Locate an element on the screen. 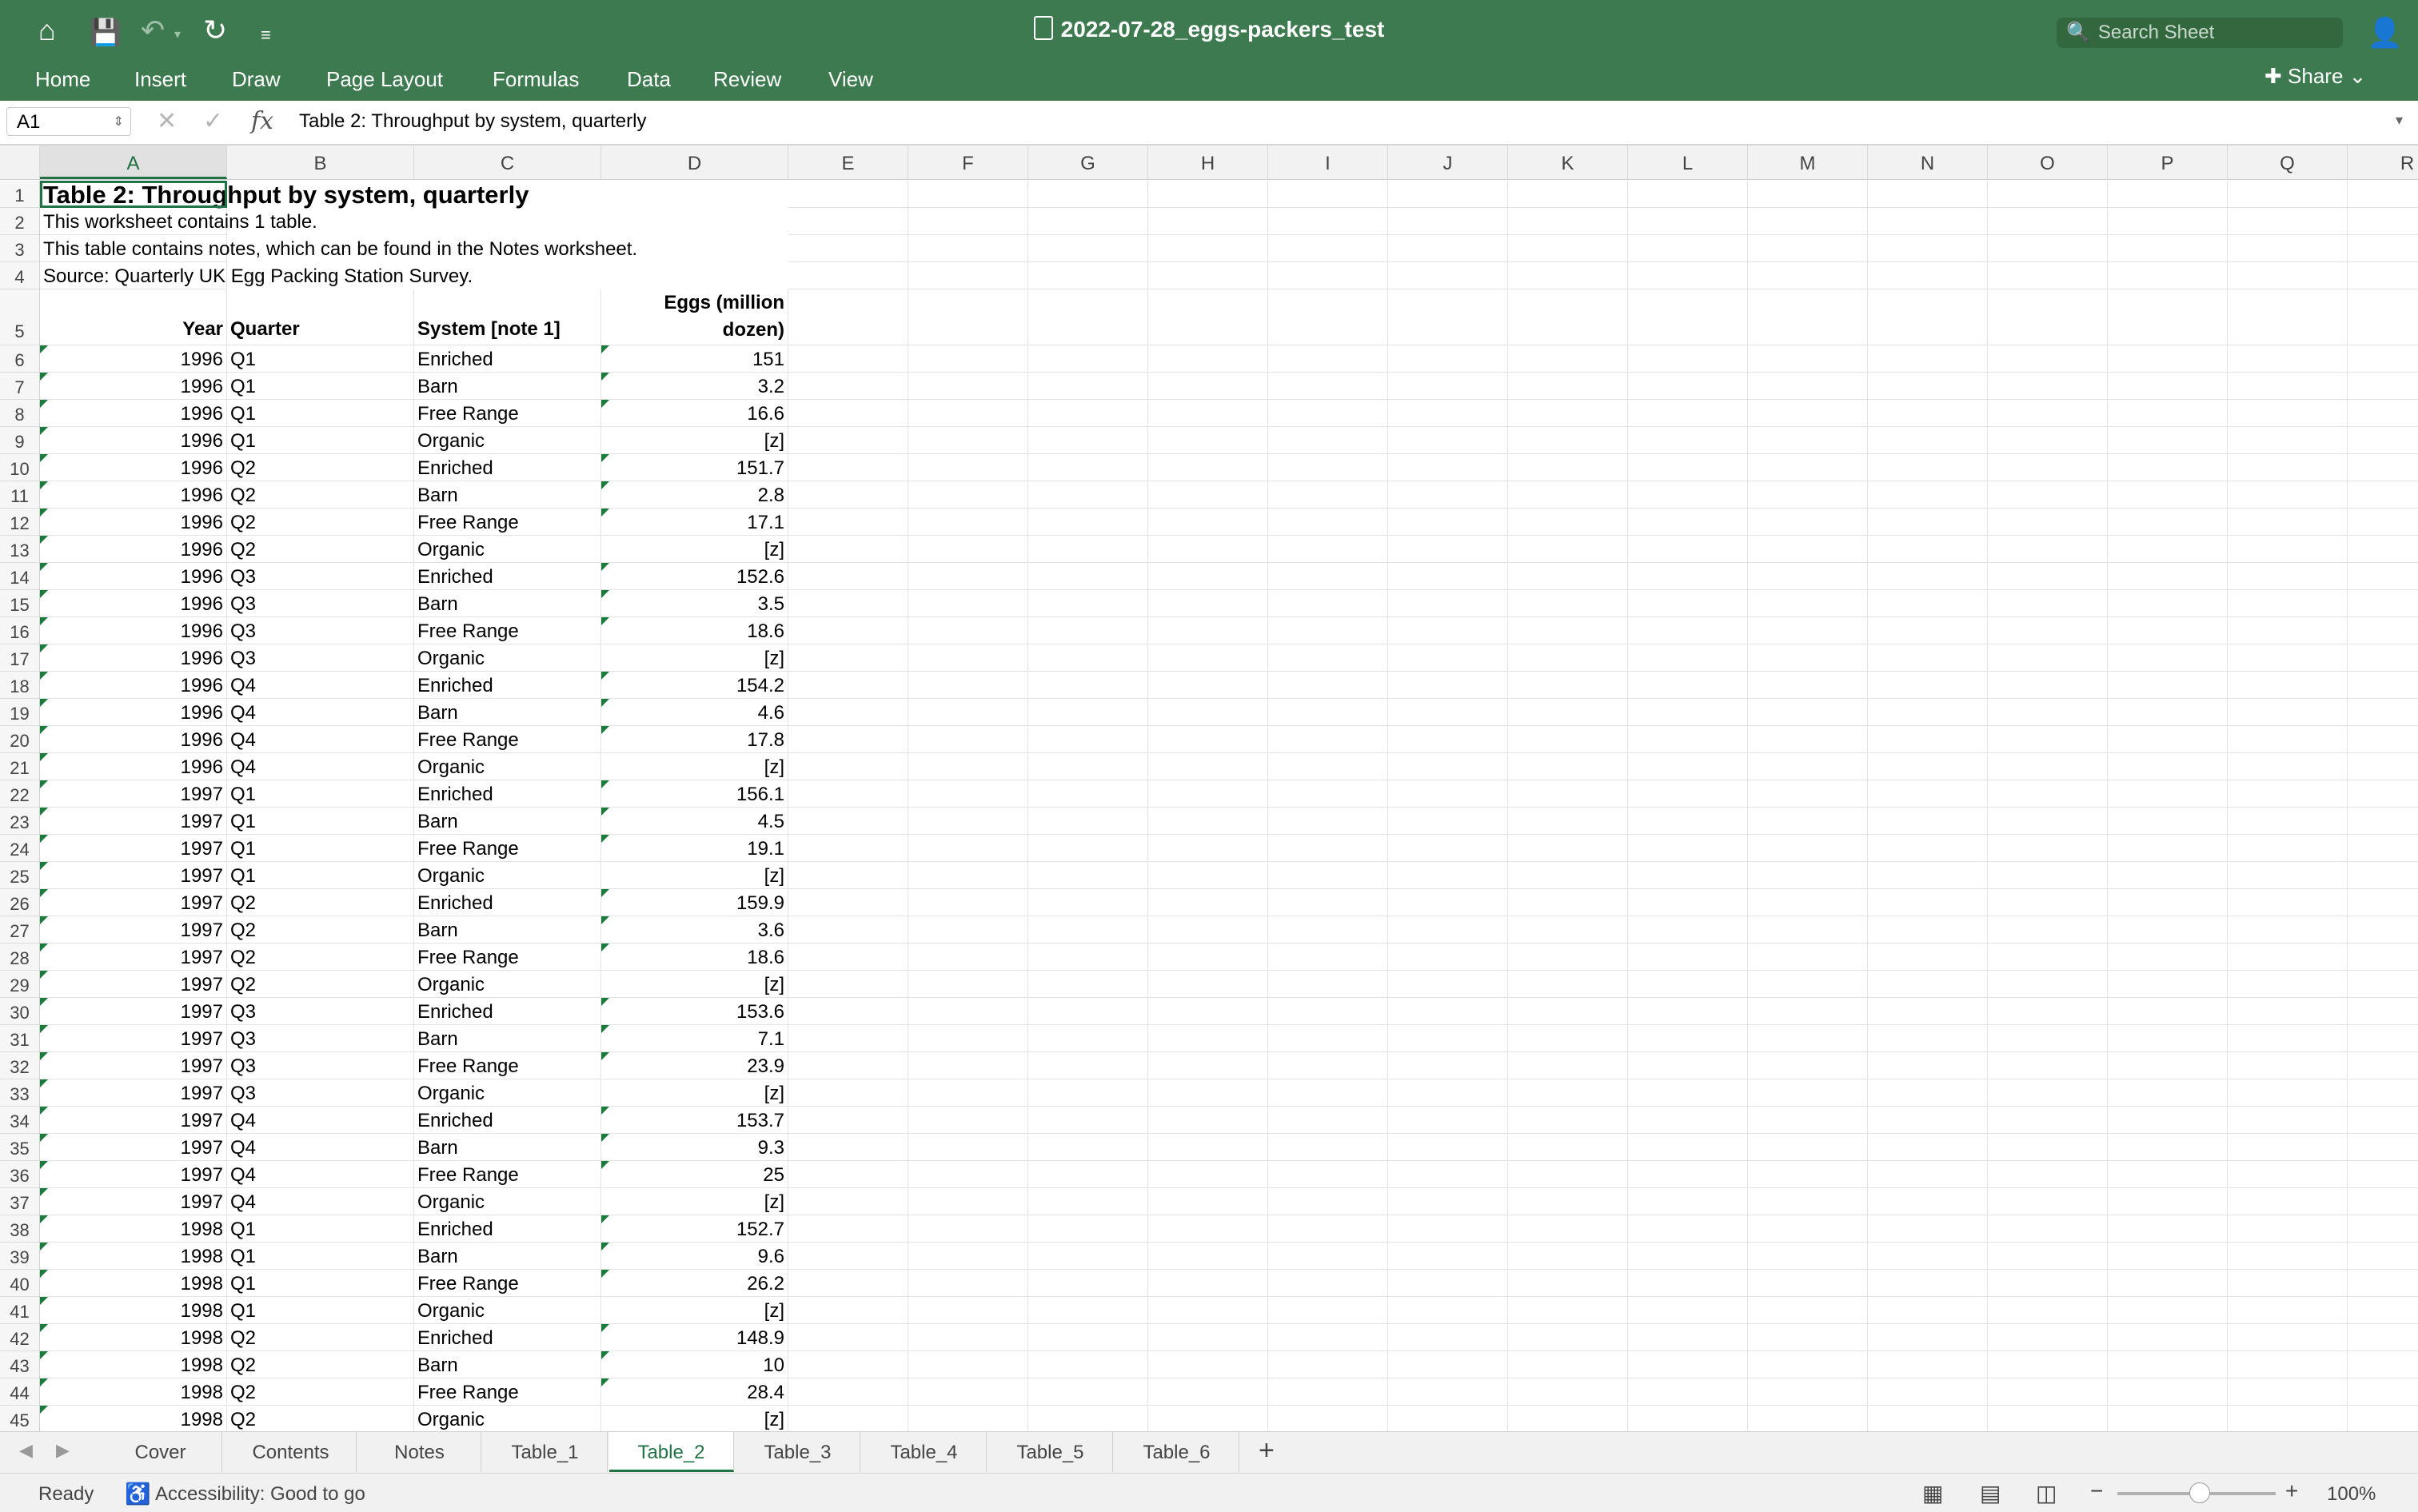  cell-eggs: 25 is located at coordinates (694, 1174).